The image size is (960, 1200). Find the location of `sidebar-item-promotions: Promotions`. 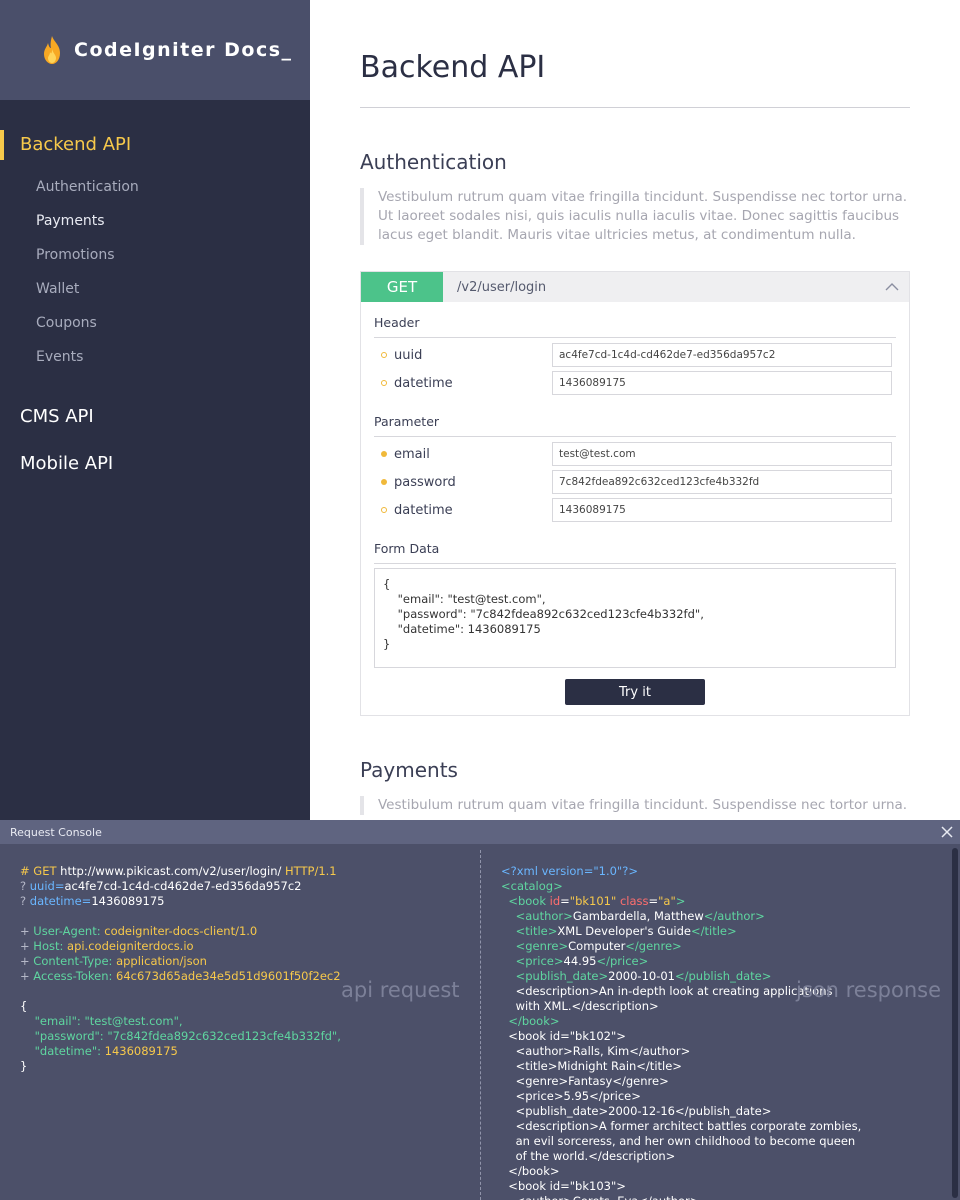

sidebar-item-promotions: Promotions is located at coordinates (155, 255).